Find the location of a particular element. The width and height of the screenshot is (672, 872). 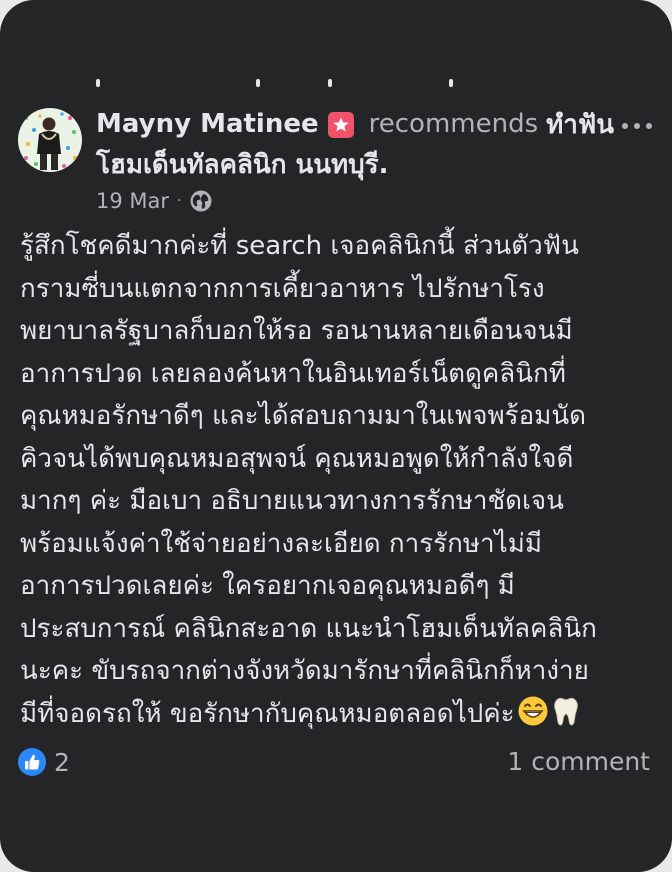

post-body-line: อาการปวดเลยค่ะ ใครอยากเจอคุณหมอดีๆ มี is located at coordinates (340, 586).